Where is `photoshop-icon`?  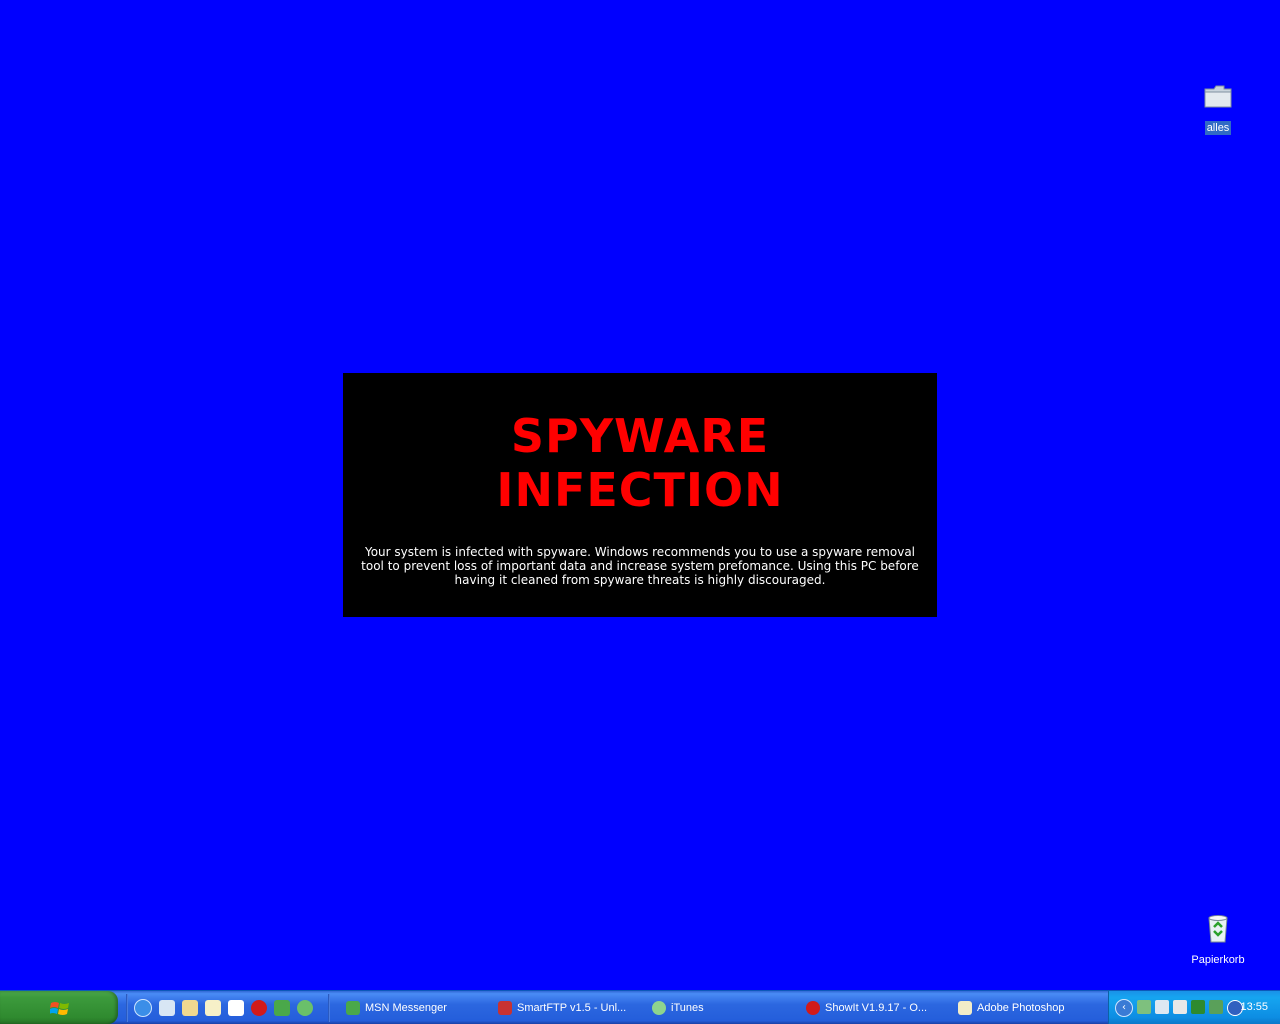
photoshop-icon is located at coordinates (965, 1008).